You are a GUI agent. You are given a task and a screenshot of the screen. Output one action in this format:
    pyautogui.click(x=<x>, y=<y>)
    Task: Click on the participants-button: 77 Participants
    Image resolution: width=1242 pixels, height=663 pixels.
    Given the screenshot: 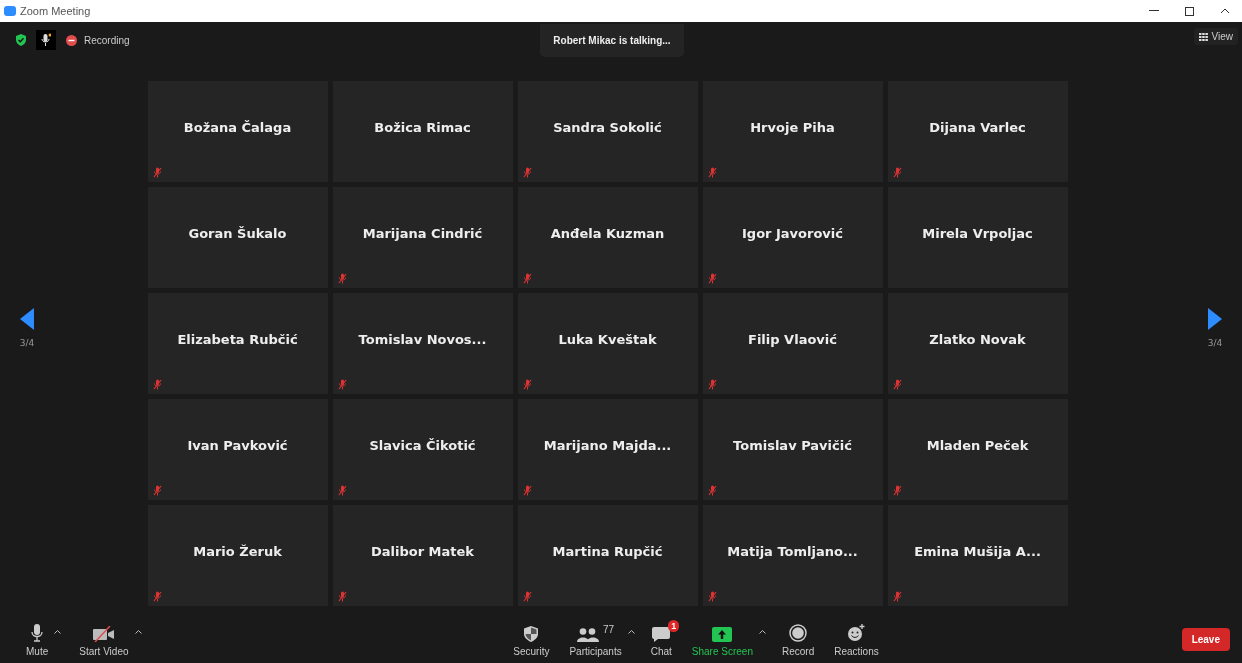 What is the action you would take?
    pyautogui.click(x=595, y=639)
    